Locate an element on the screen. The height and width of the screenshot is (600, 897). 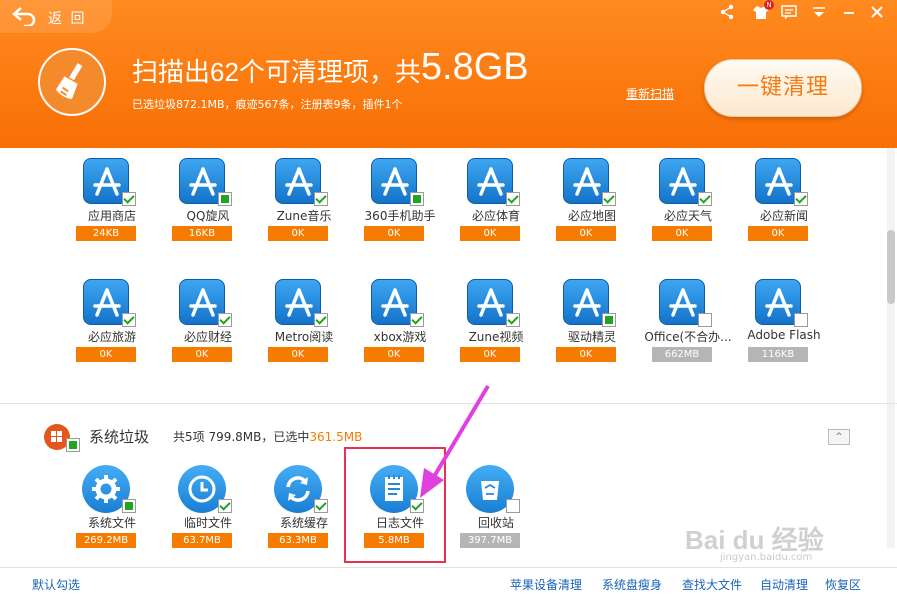
broom-icon is located at coordinates (72, 82).